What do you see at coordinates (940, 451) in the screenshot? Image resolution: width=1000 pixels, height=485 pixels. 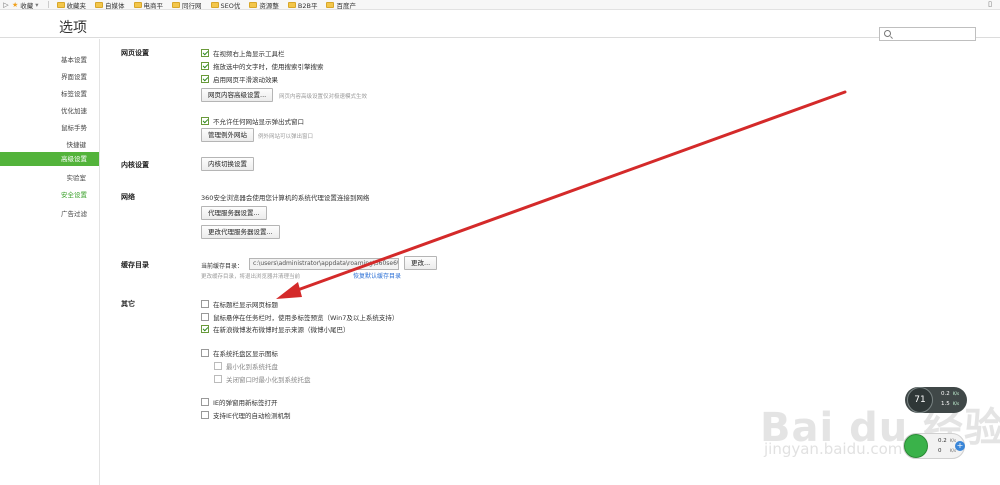 I see `download-speed: 0` at bounding box center [940, 451].